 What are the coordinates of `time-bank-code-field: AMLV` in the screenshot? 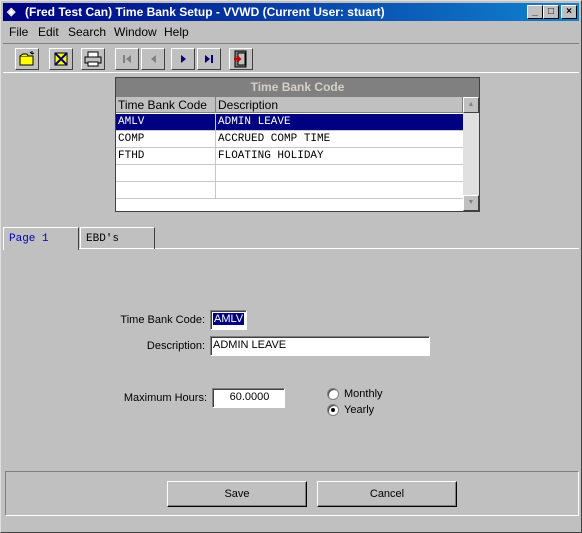 It's located at (228, 320).